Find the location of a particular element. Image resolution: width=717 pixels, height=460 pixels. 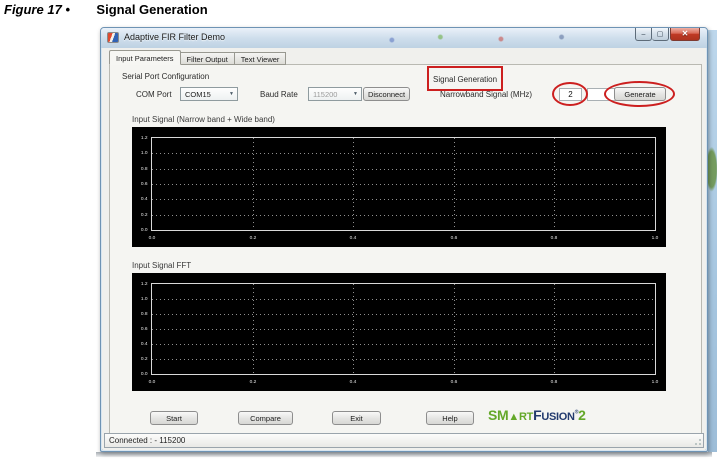

close-button: ✕ is located at coordinates (685, 34).